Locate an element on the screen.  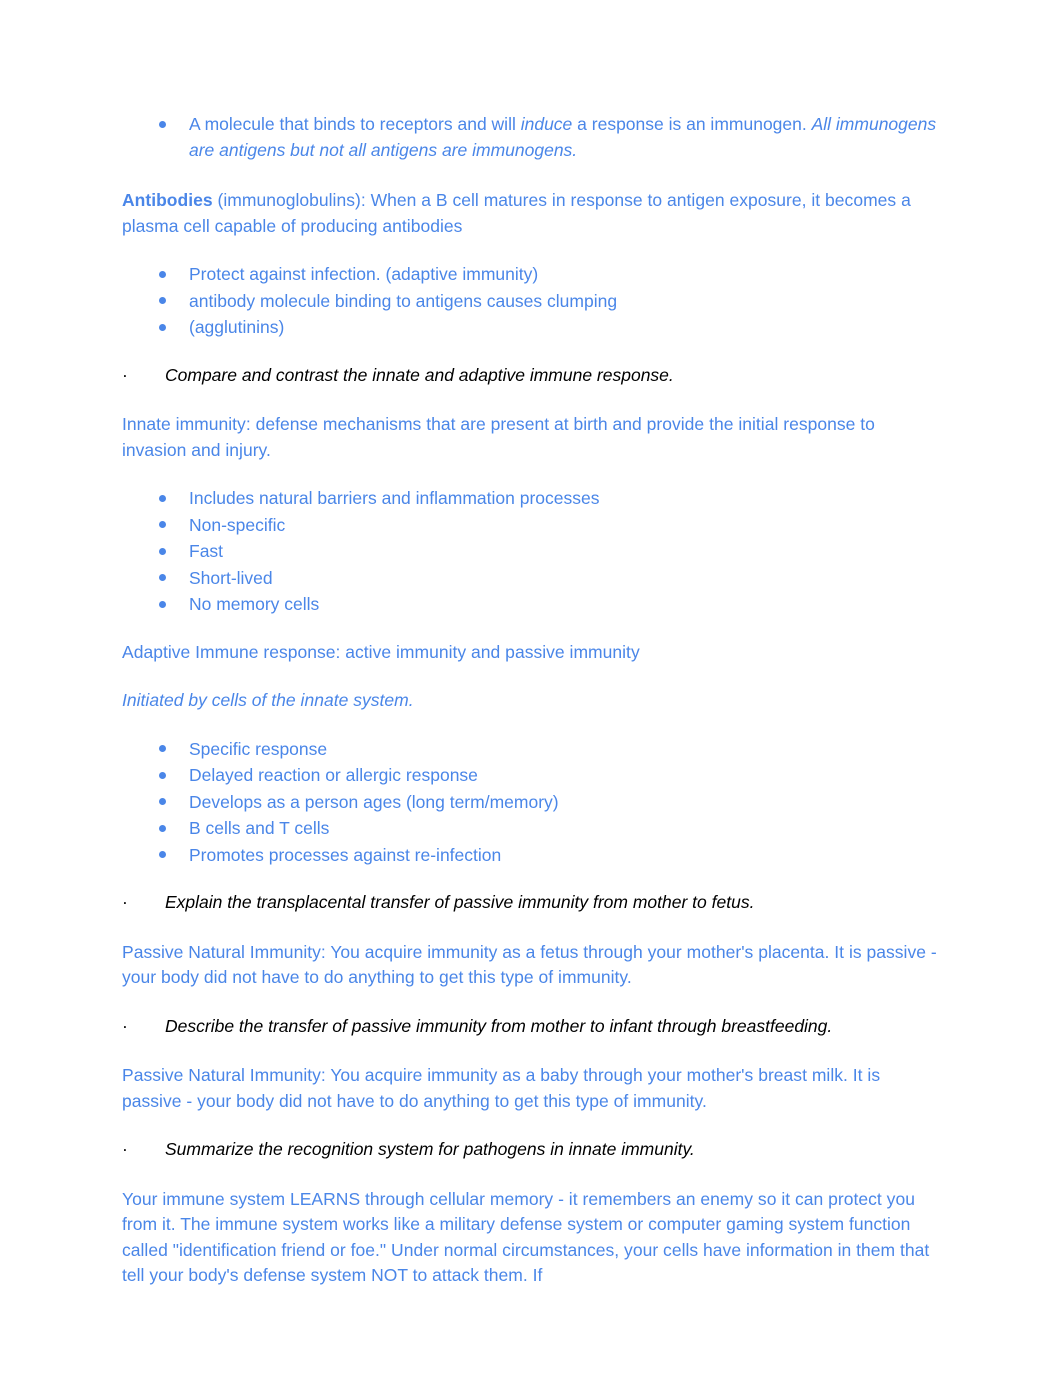
list-item-label: Delayed reaction or allergic response is located at coordinates (333, 775).